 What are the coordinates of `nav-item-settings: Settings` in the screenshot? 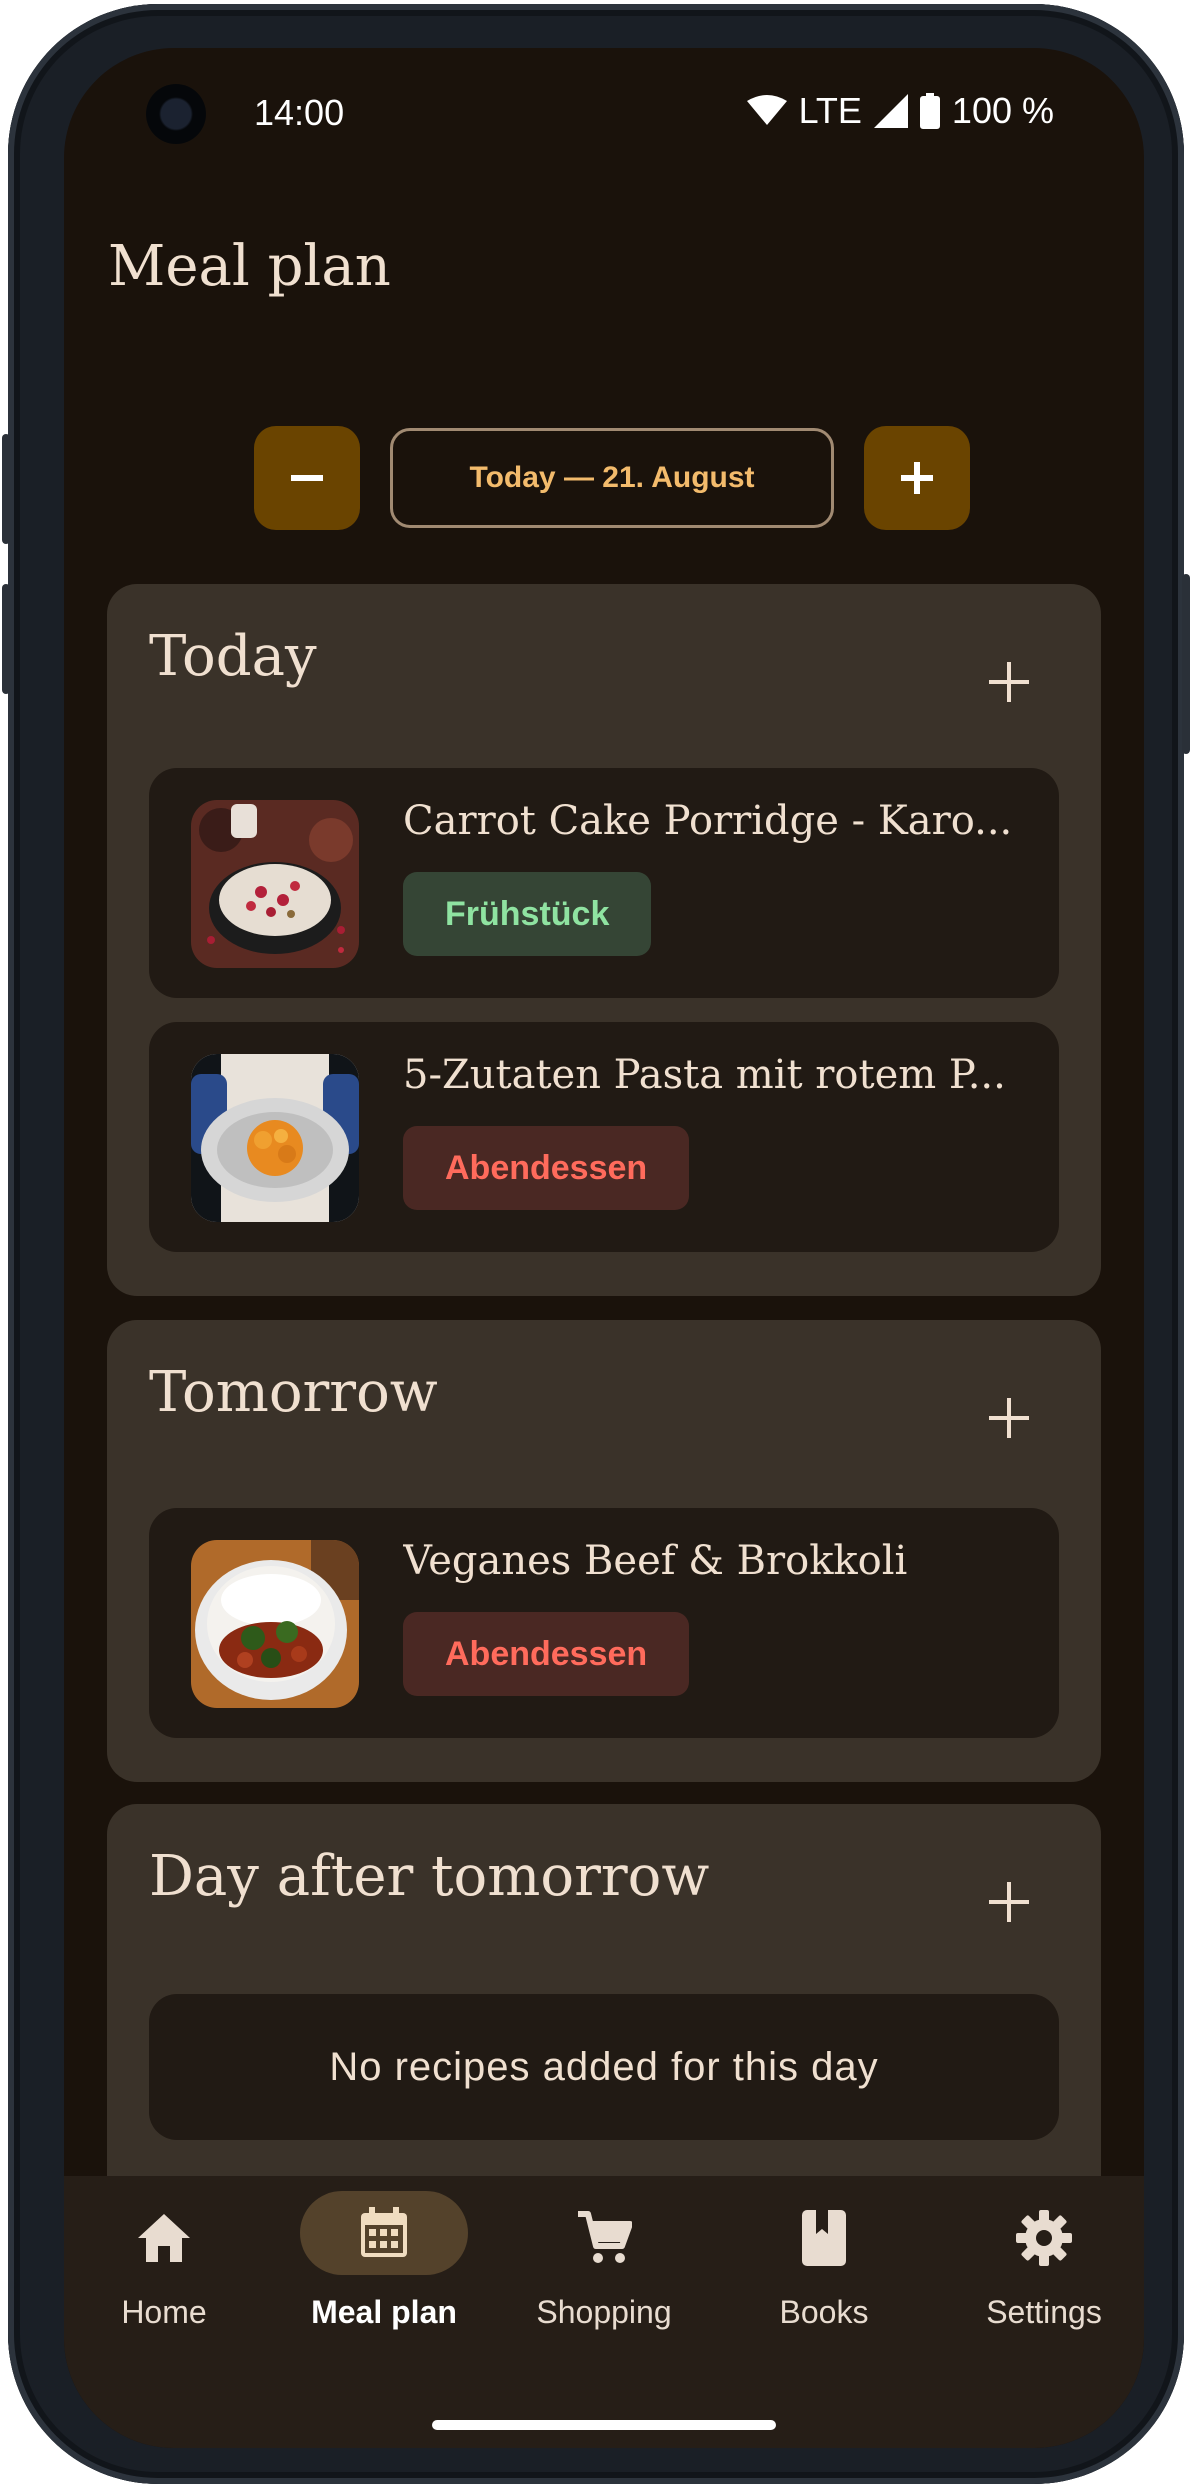 It's located at (1044, 2268).